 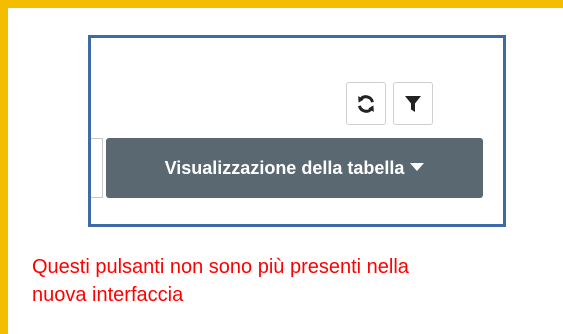 I want to click on table-view-dropdown-label: Visualizzazione della tabella, so click(x=284, y=167).